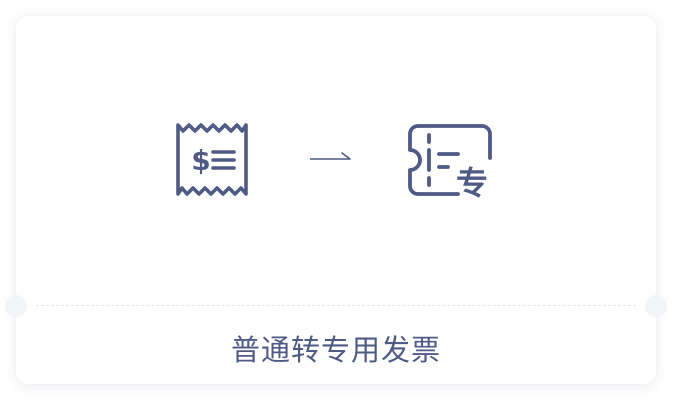 The width and height of the screenshot is (676, 406). Describe the element at coordinates (212, 160) in the screenshot. I see `receipt-dollar-icon: $` at that location.